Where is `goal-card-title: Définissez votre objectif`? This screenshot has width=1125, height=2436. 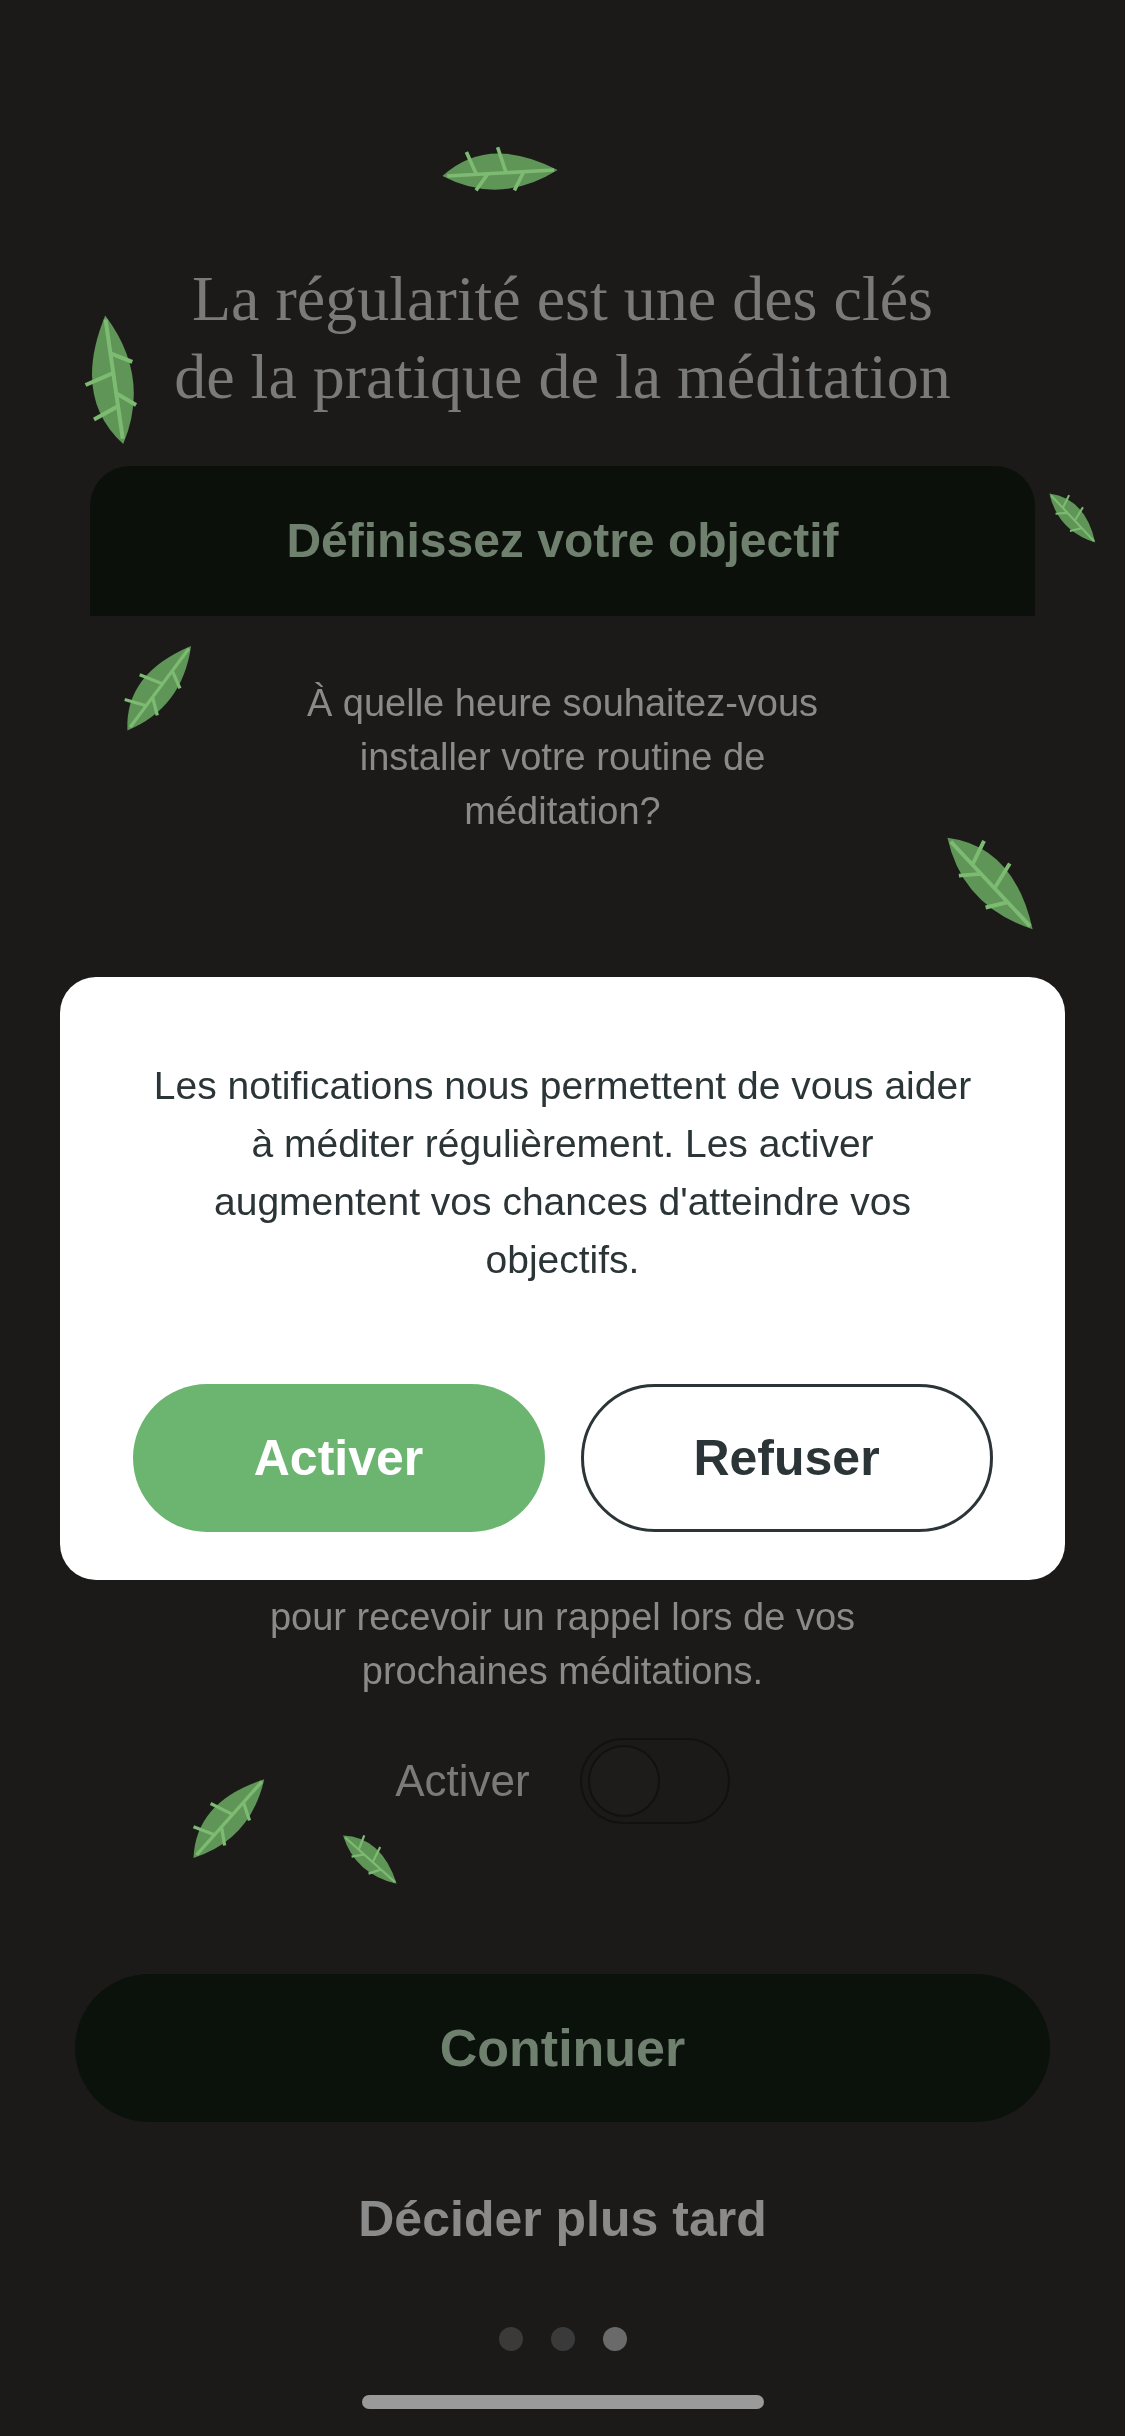 goal-card-title: Définissez votre objectif is located at coordinates (562, 541).